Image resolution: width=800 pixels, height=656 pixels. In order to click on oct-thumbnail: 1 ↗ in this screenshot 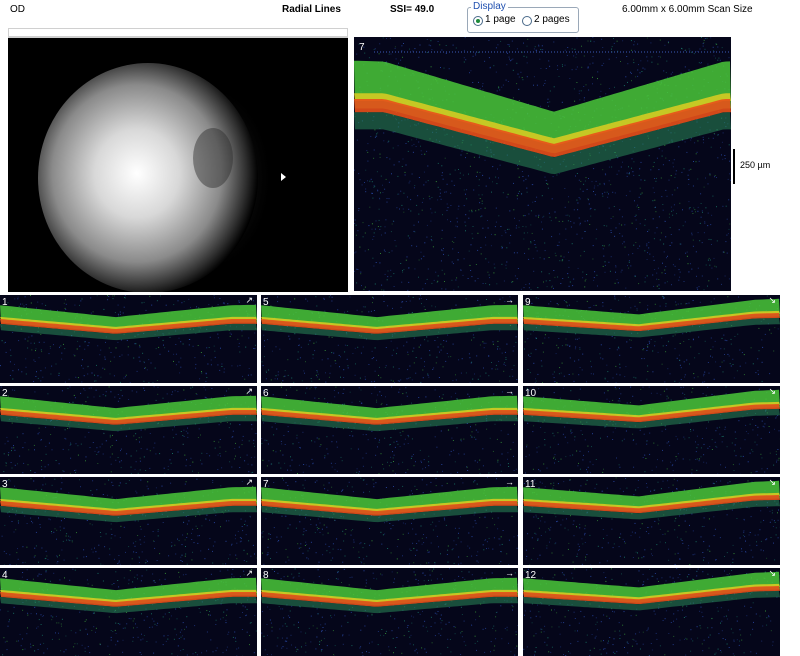, I will do `click(128, 339)`.